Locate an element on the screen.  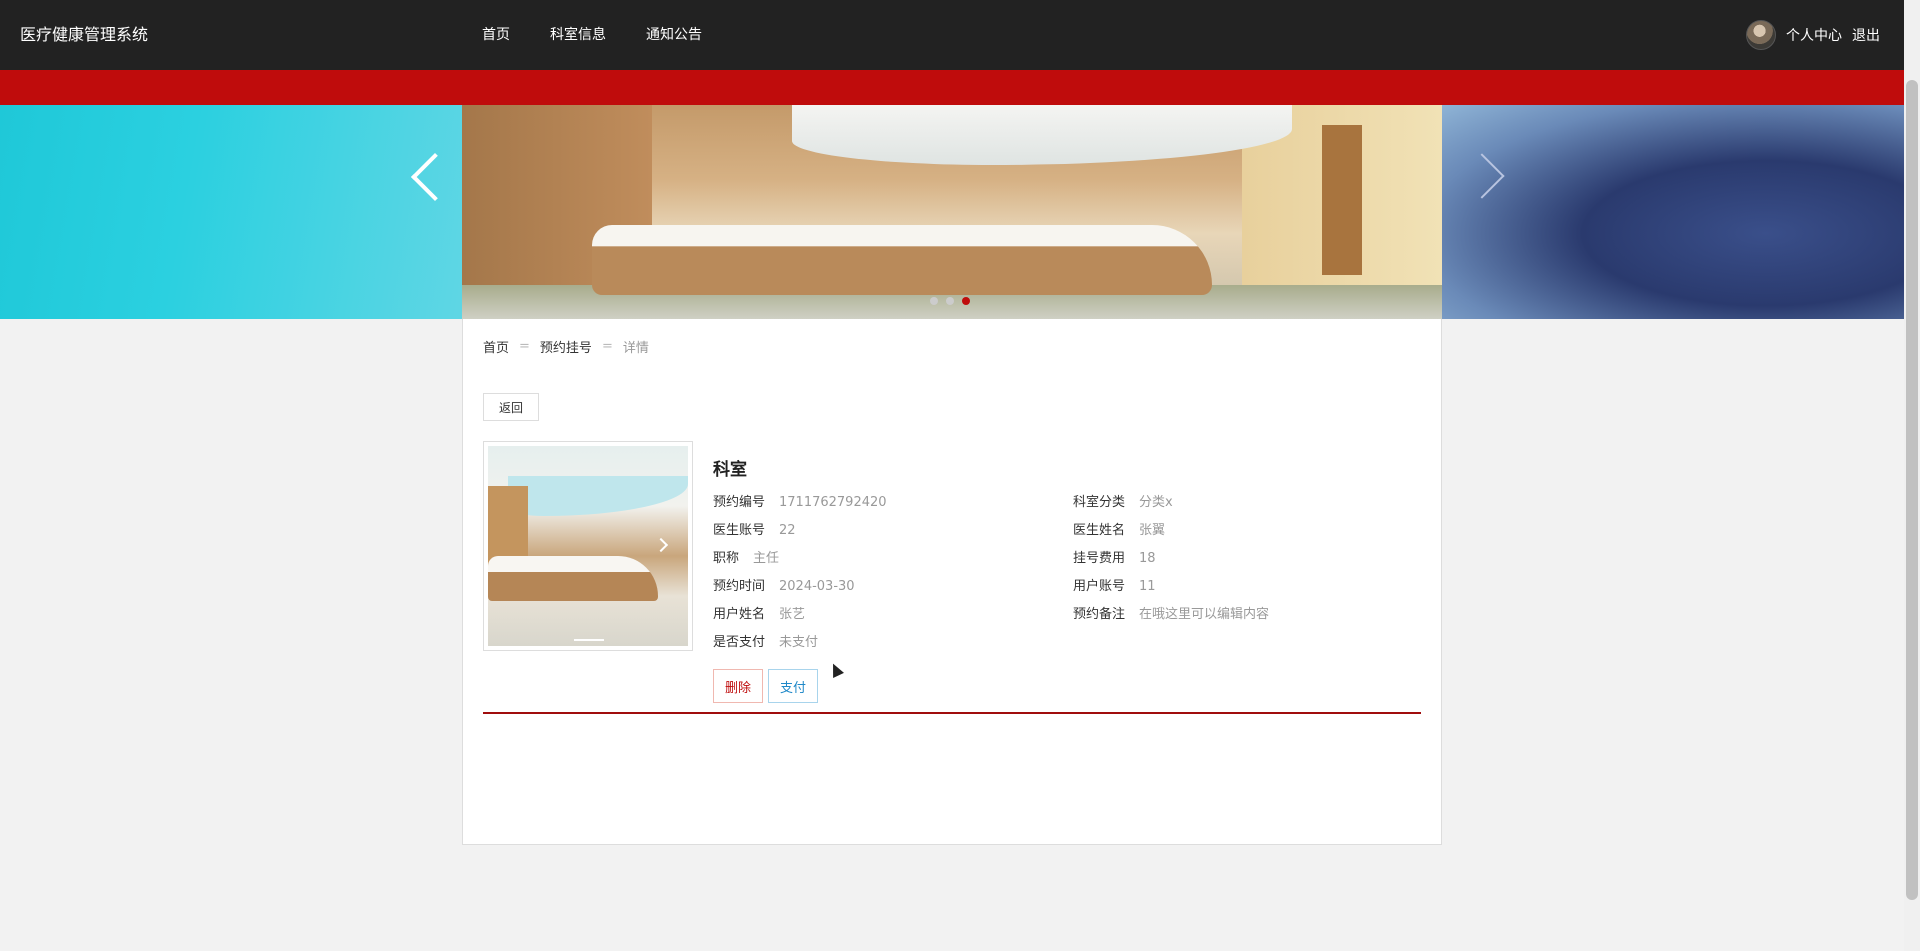
breadcrumb-current: 详情 is located at coordinates (635, 348).